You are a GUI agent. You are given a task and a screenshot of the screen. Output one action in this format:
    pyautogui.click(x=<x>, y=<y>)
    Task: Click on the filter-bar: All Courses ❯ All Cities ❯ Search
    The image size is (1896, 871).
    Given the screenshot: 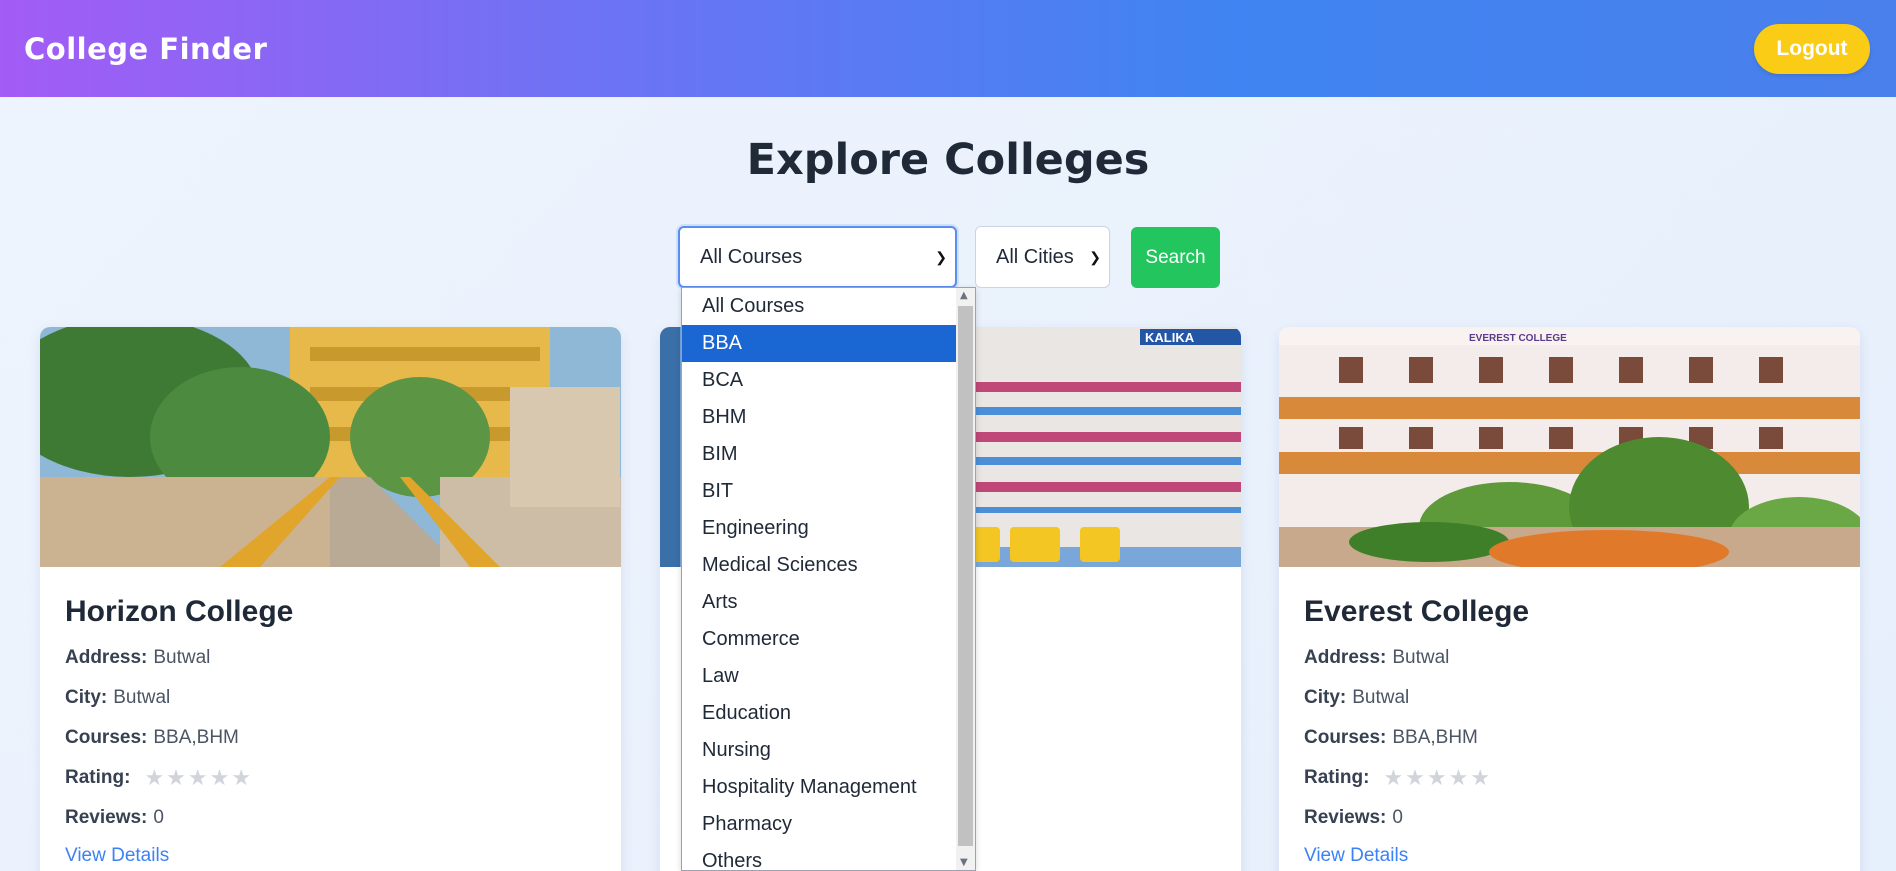 What is the action you would take?
    pyautogui.click(x=949, y=257)
    